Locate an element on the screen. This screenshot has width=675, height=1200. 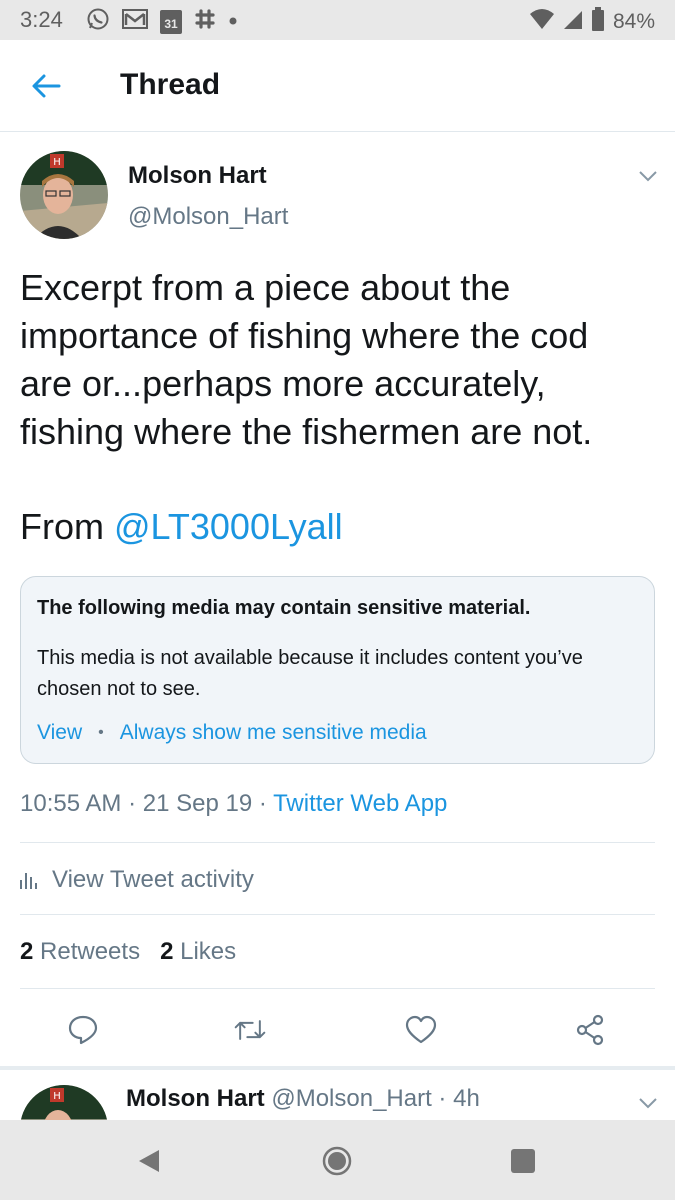
calendar-icon: 31 is located at coordinates (171, 21).